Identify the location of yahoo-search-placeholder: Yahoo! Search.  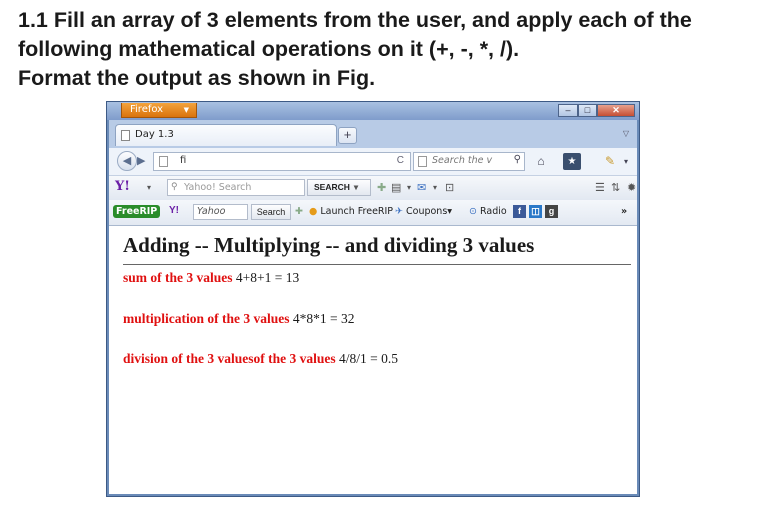
(218, 187).